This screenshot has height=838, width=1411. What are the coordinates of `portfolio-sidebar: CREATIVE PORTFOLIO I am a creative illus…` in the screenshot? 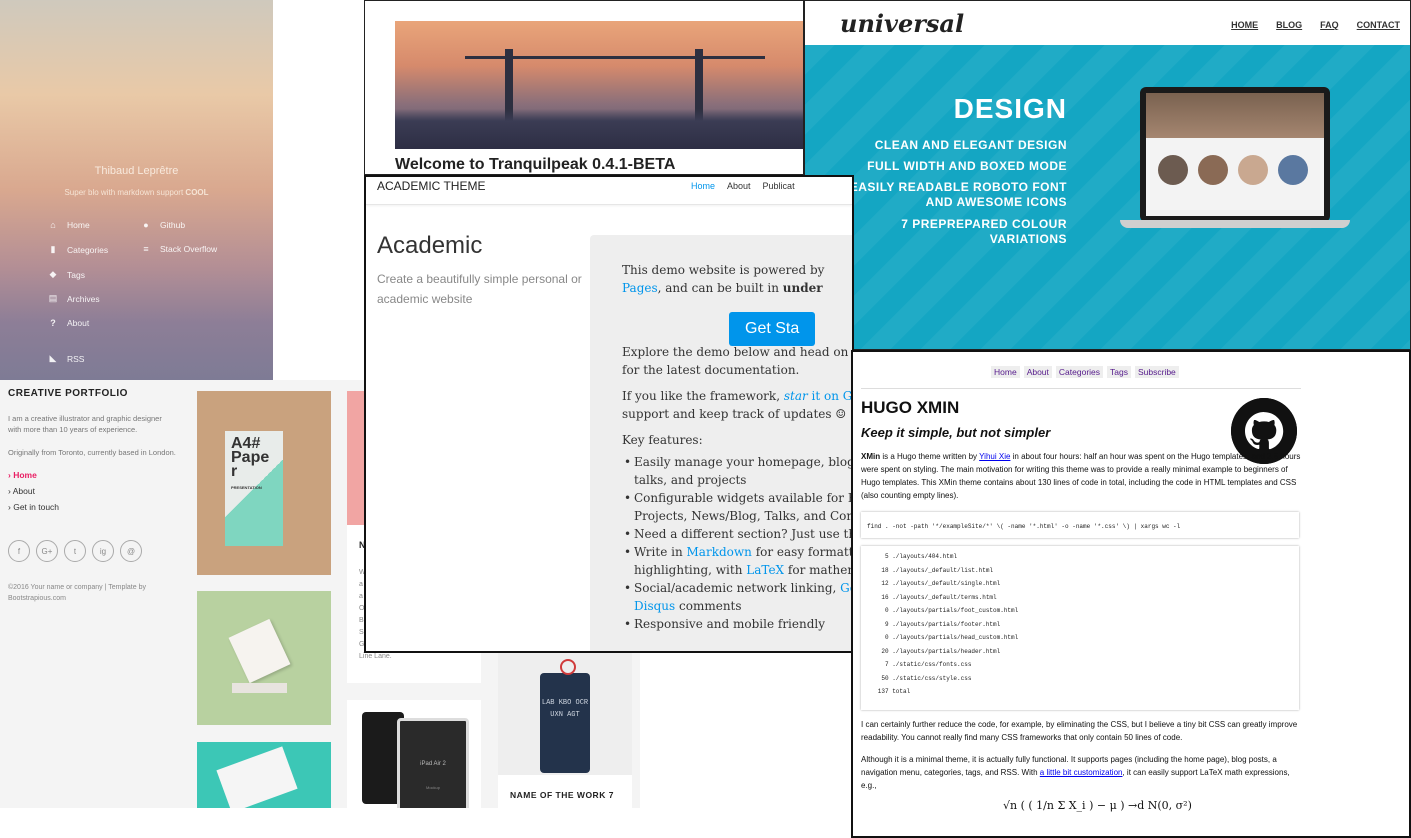 It's located at (92, 594).